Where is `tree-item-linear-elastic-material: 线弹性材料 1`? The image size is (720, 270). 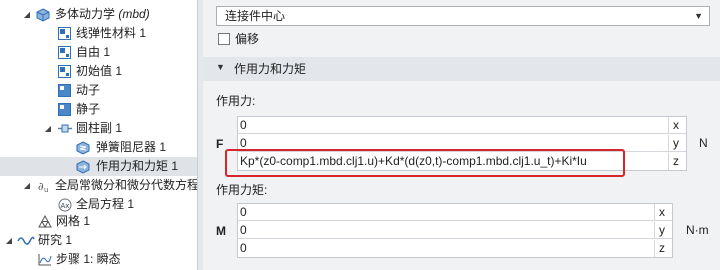
tree-item-linear-elastic-material: 线弹性材料 1 is located at coordinates (98, 33).